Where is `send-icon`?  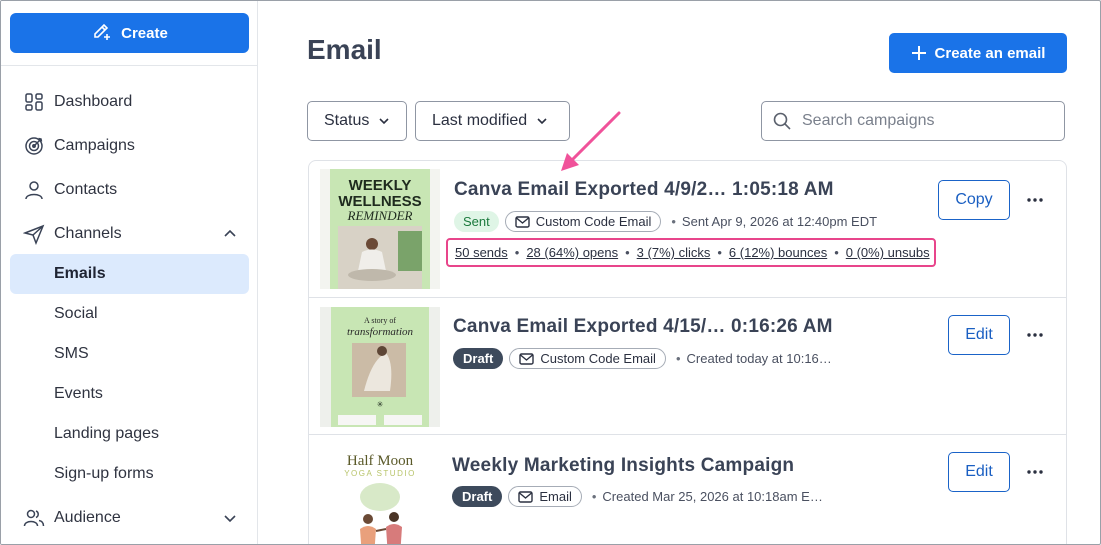
send-icon is located at coordinates (34, 234).